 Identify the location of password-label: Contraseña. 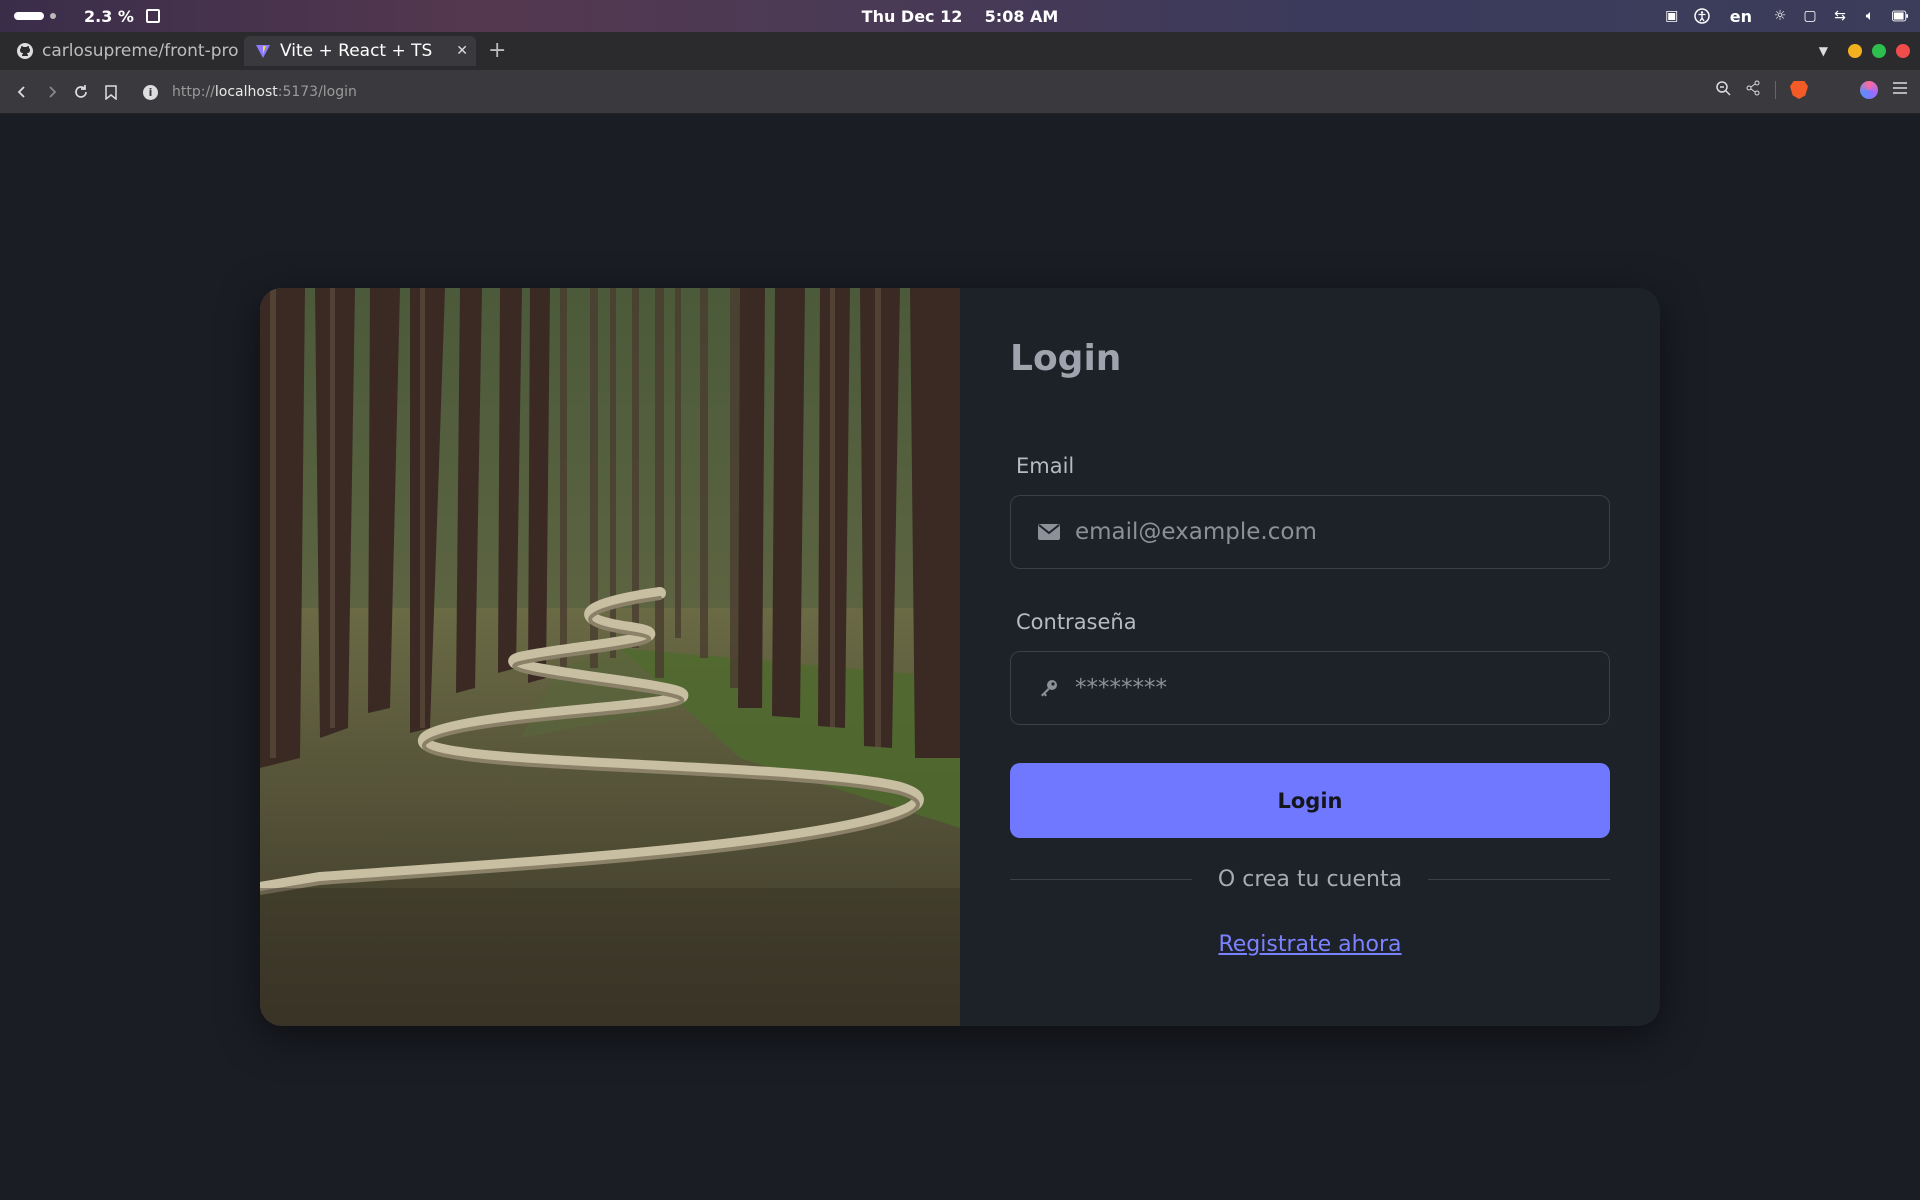
(1076, 622).